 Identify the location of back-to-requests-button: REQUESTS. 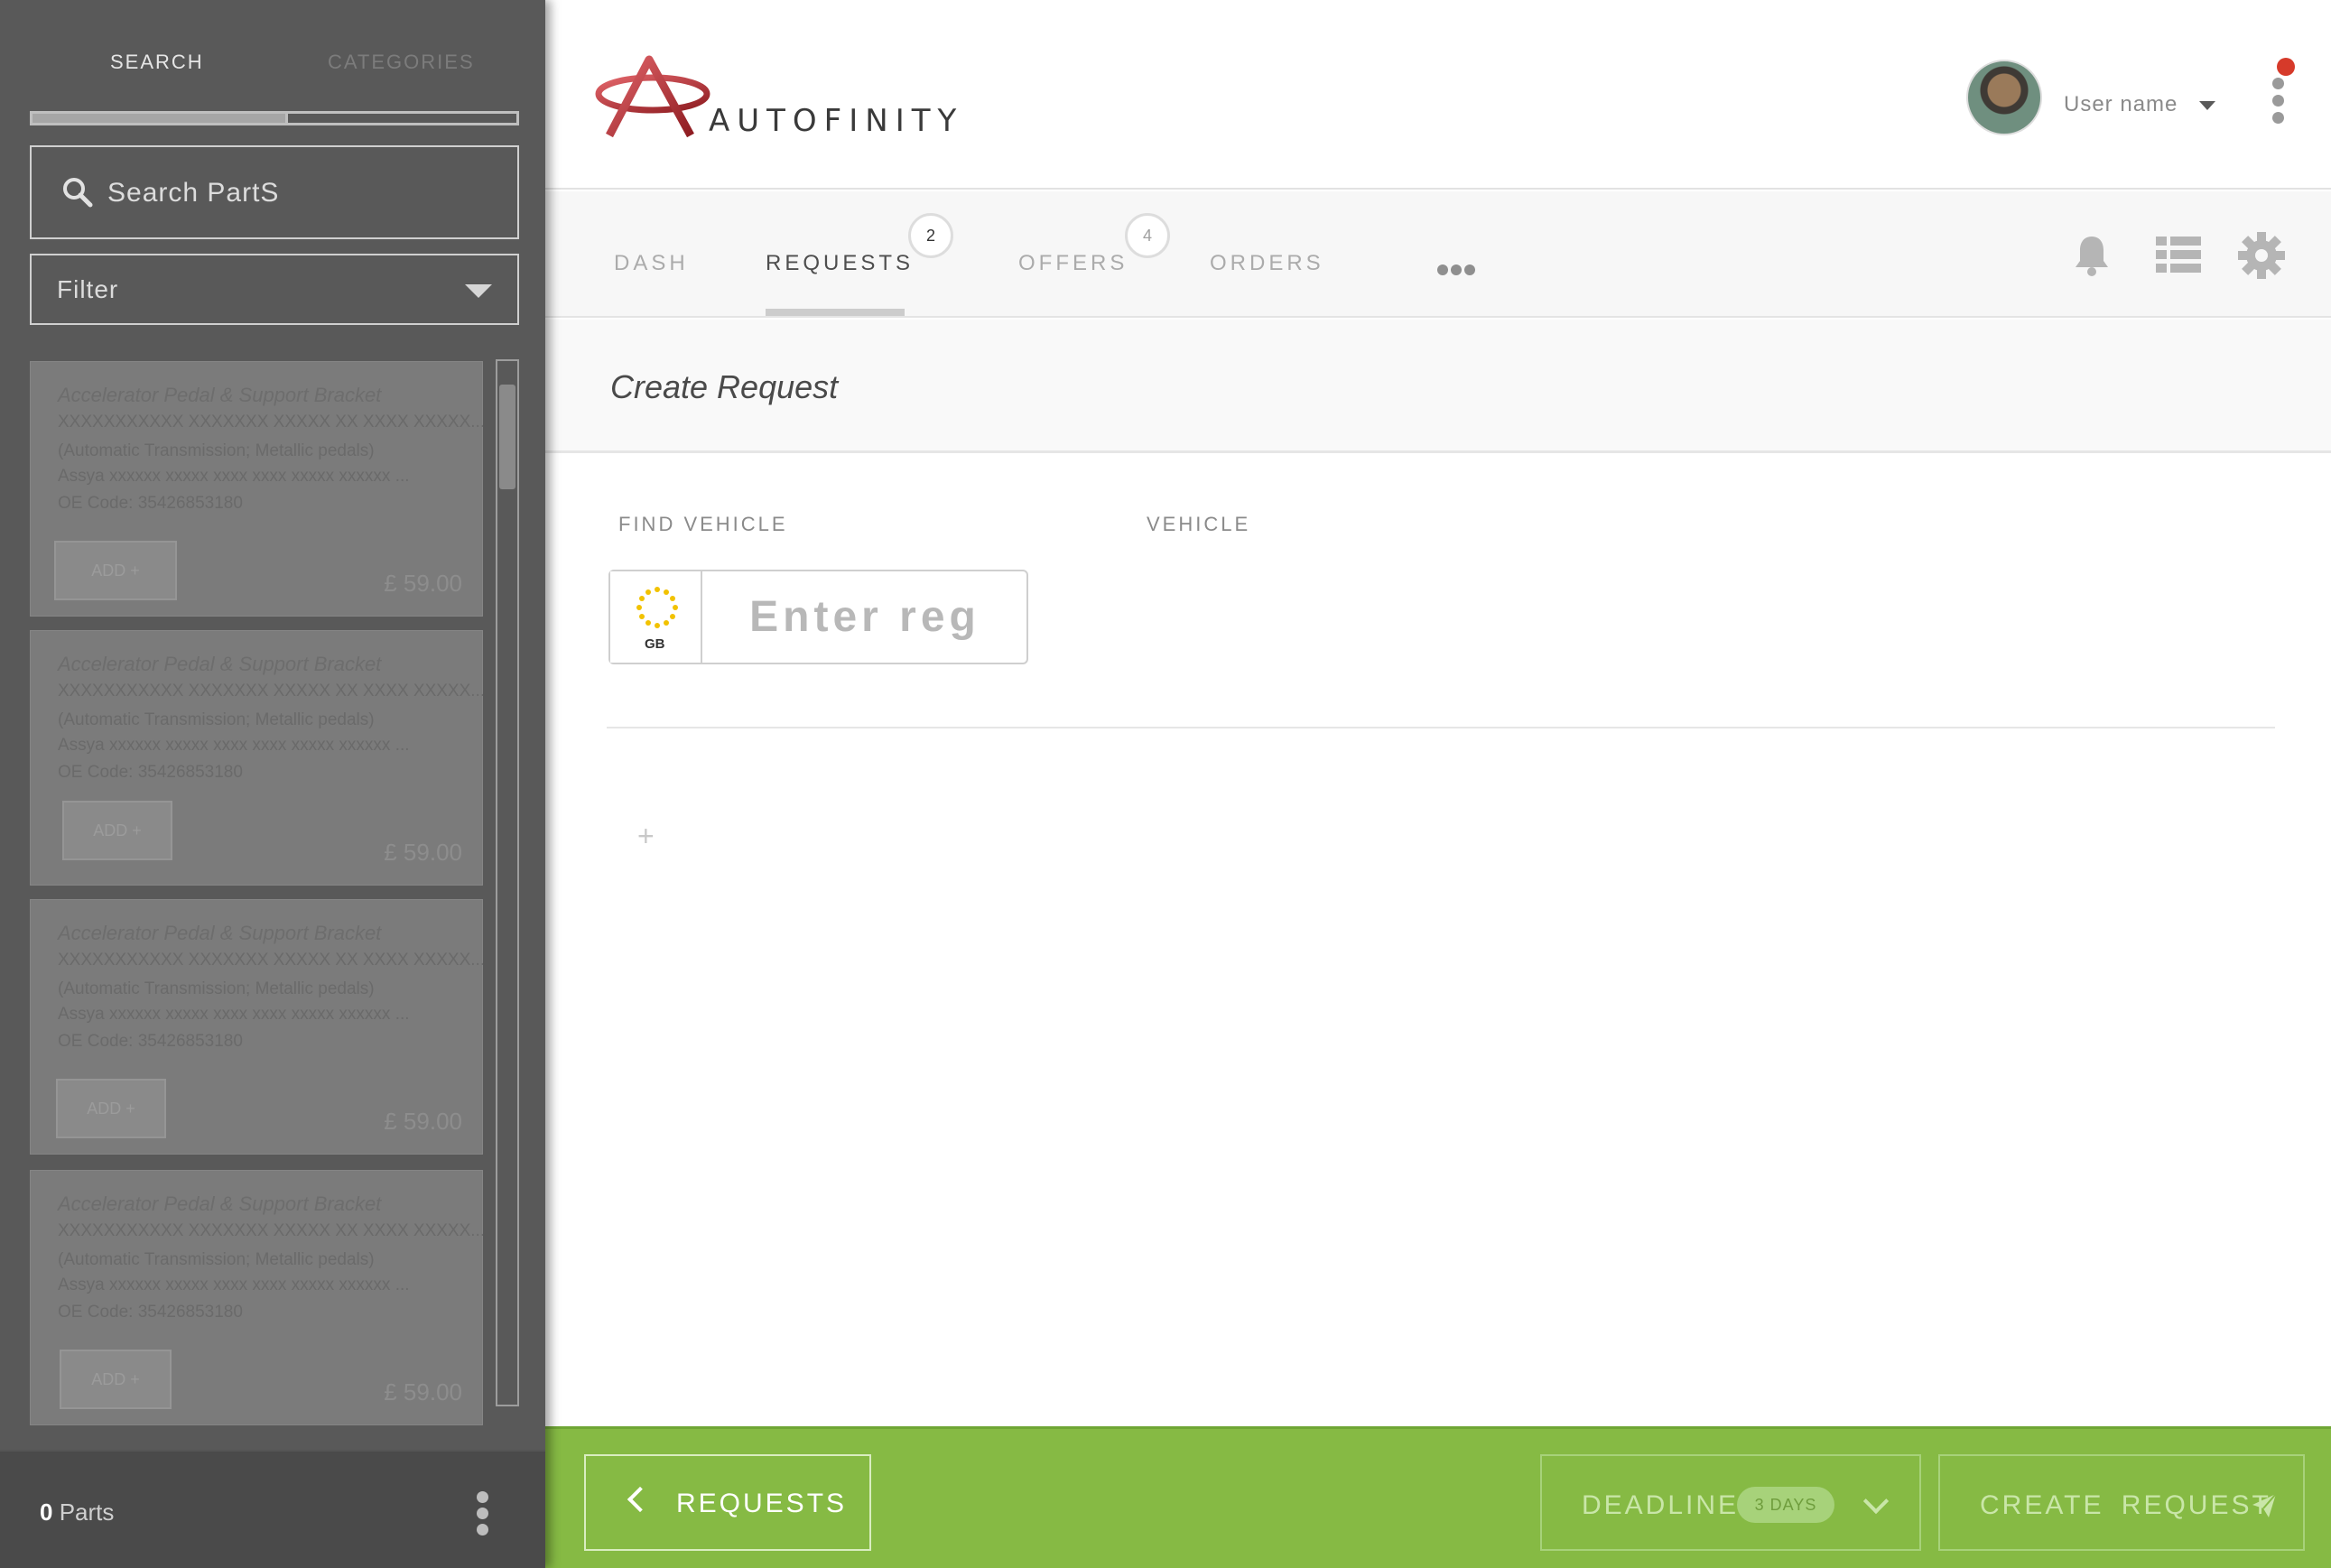
(727, 1502).